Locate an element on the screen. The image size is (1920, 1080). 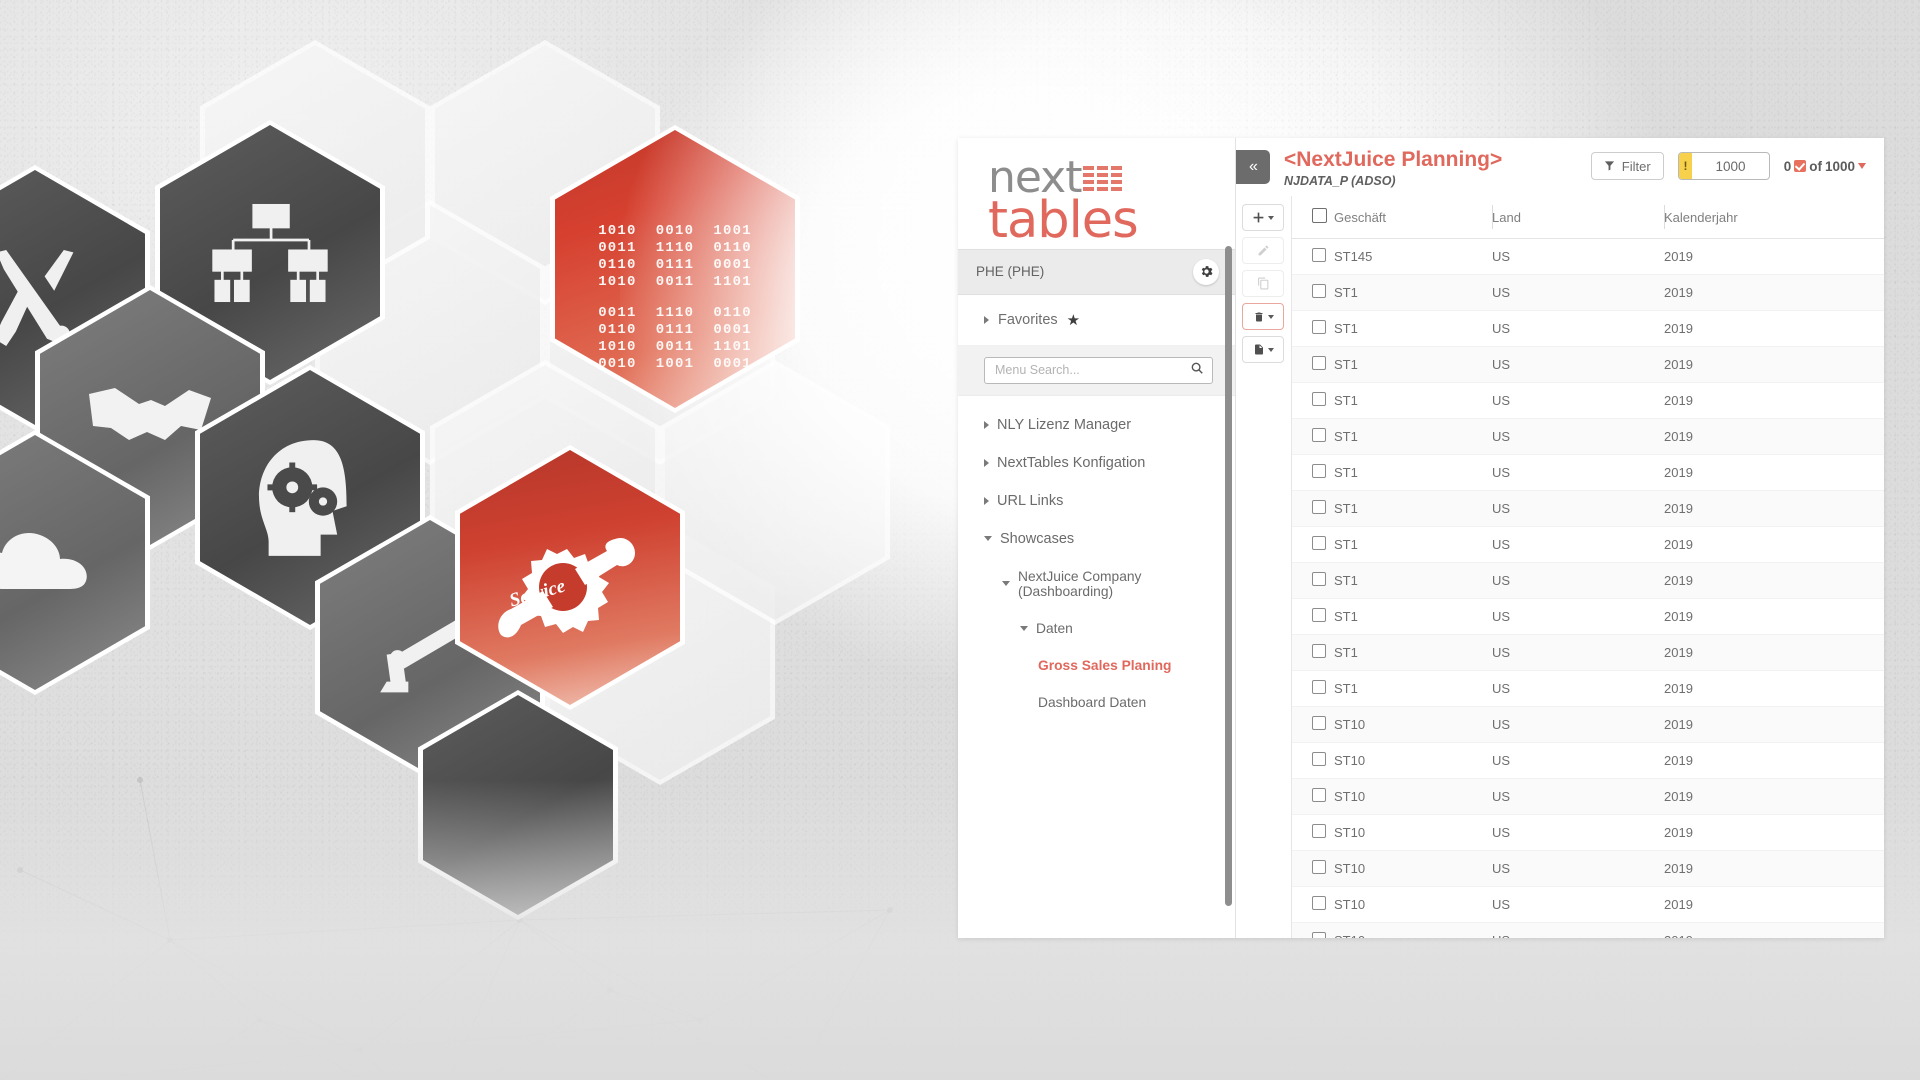
table-cell: ST145 is located at coordinates (1413, 256).